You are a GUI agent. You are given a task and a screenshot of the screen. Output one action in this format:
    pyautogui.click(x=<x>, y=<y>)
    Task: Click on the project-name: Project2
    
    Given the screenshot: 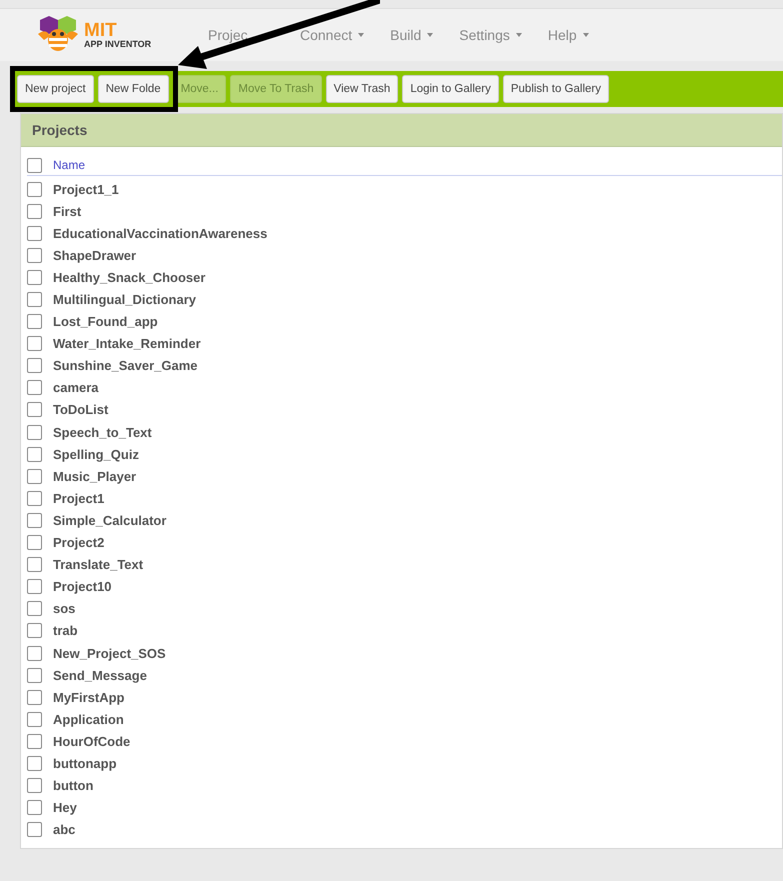 What is the action you would take?
    pyautogui.click(x=78, y=542)
    